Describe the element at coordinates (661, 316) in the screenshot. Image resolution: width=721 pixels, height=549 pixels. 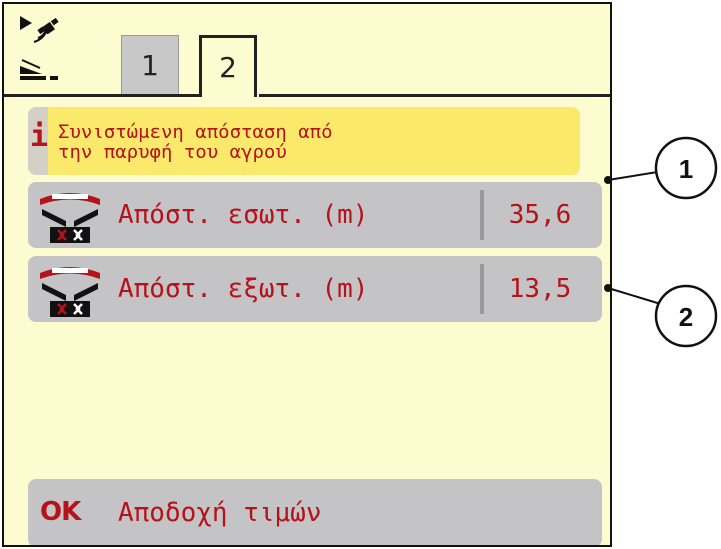
I see `callout-2: 2` at that location.